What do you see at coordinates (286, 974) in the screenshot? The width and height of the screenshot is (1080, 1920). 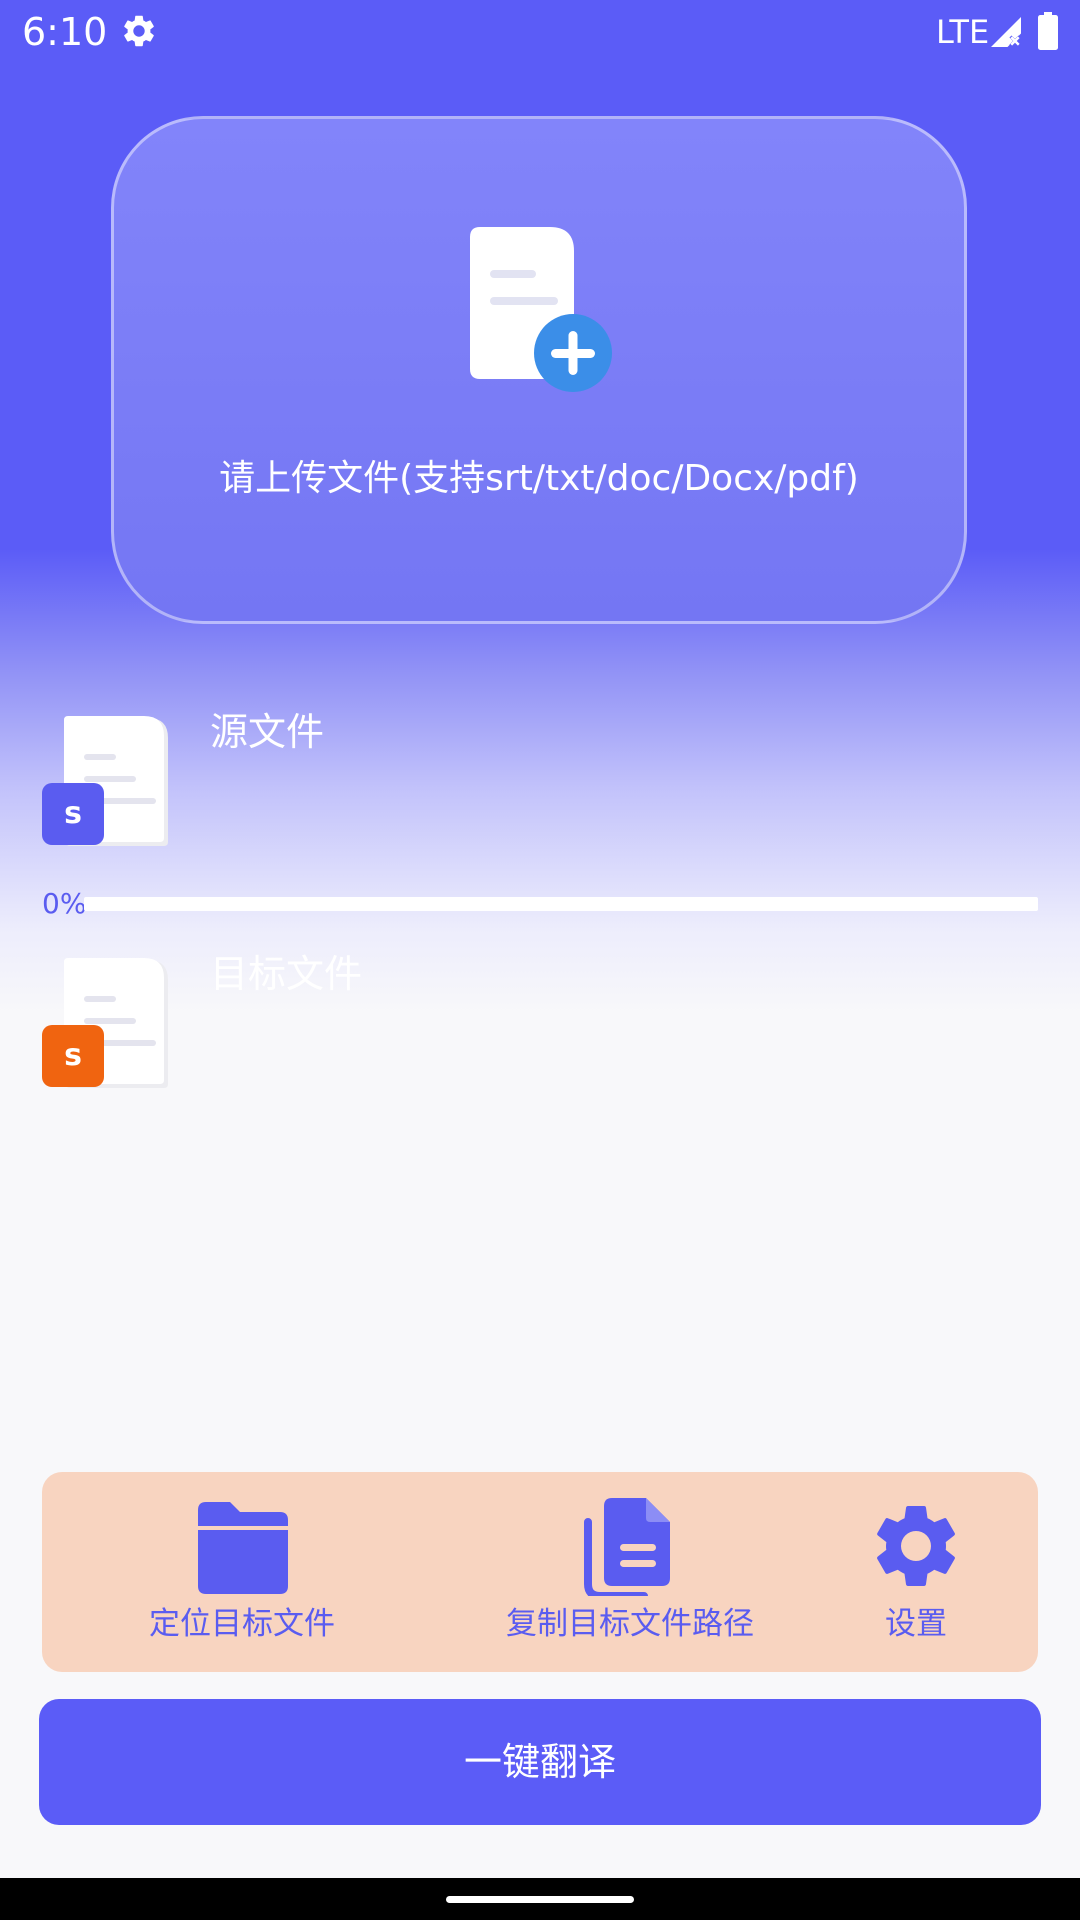 I see `target-file-label: 目标文件` at bounding box center [286, 974].